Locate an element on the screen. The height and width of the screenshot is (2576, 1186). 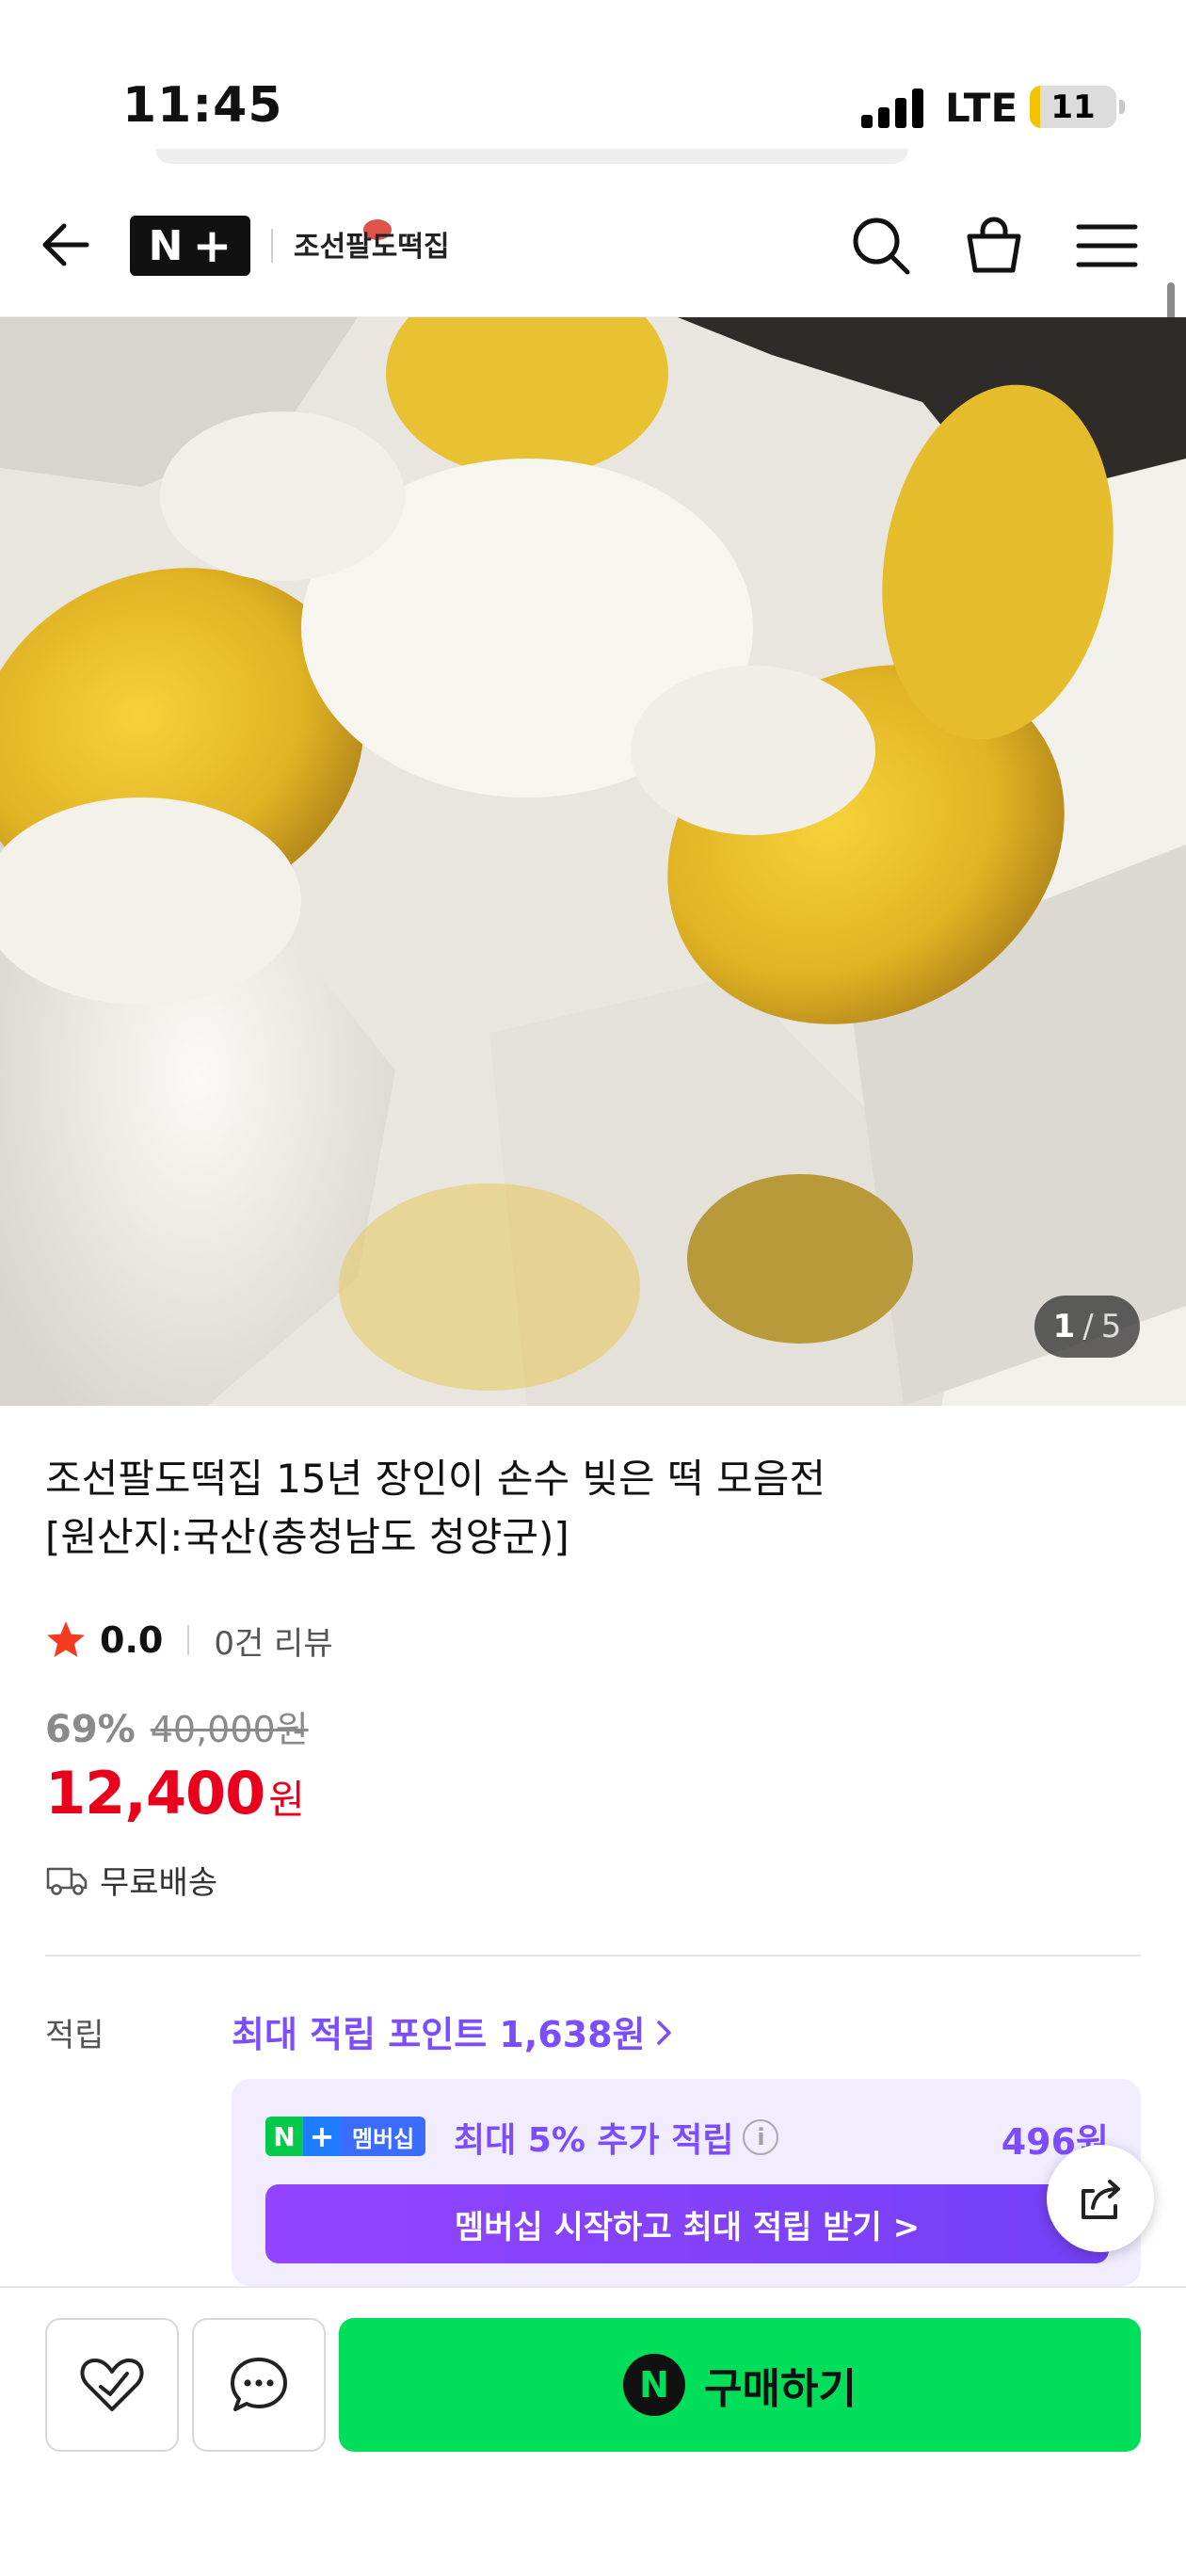
max-points-link: 최대 적립 포인트 1,638원 is located at coordinates (453, 2031).